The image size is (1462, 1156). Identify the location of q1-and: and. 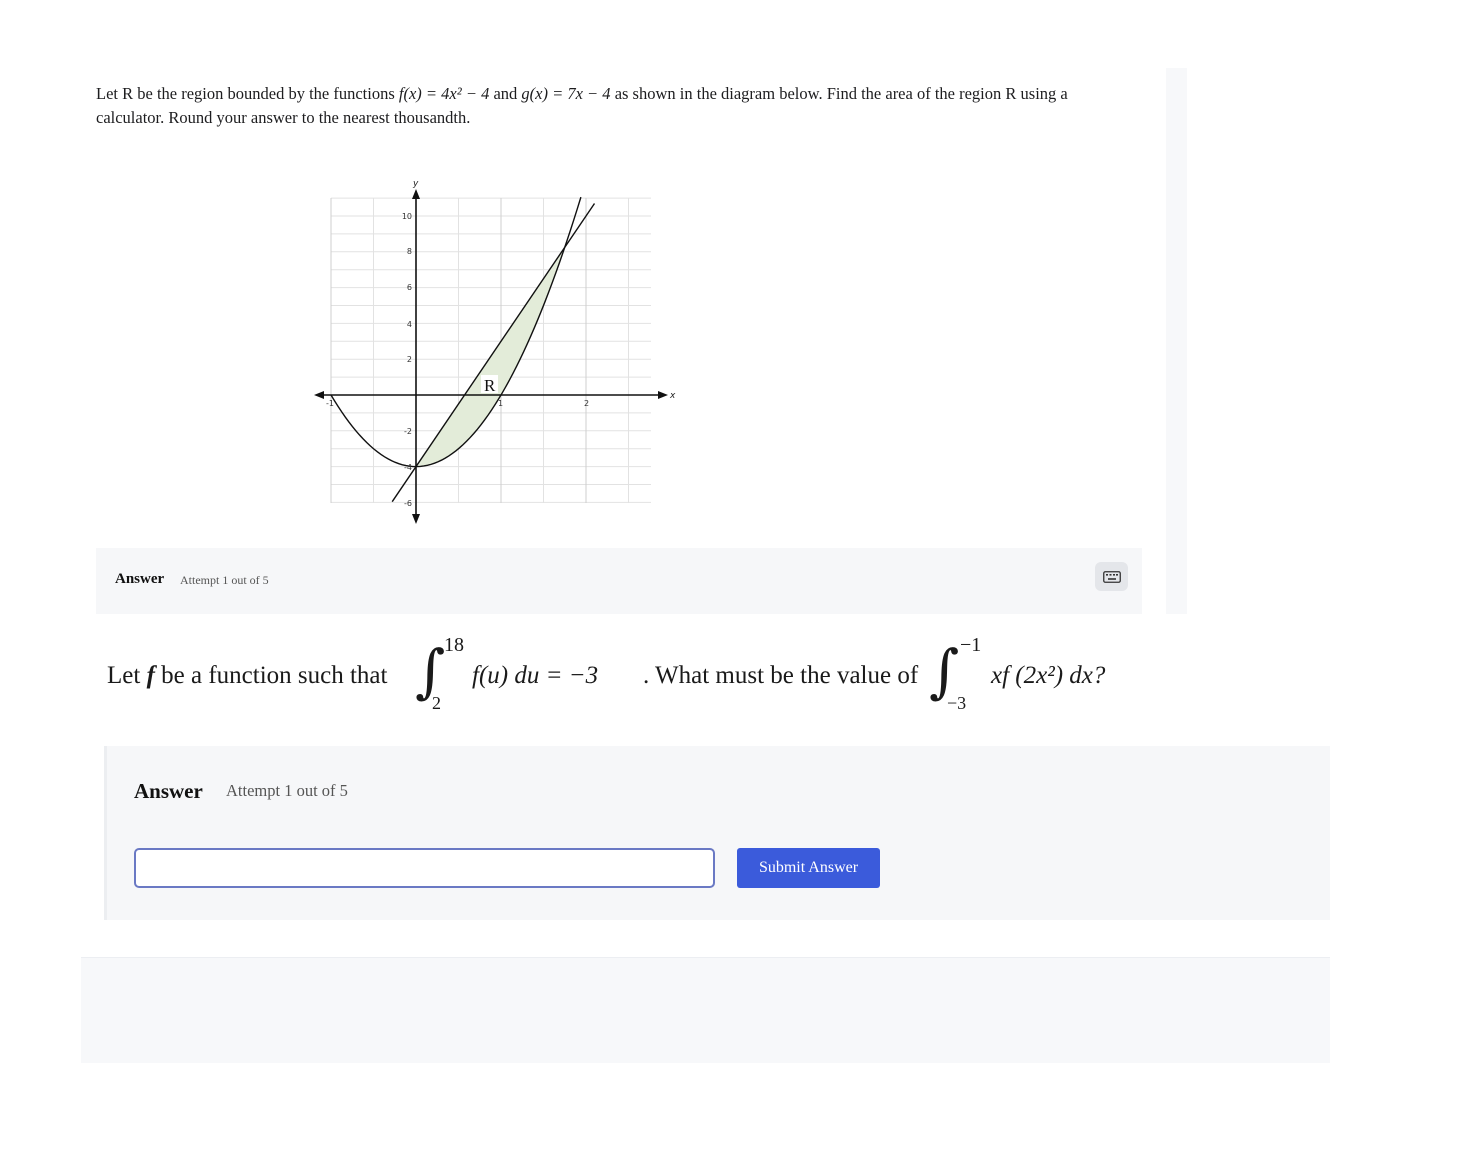
(505, 93).